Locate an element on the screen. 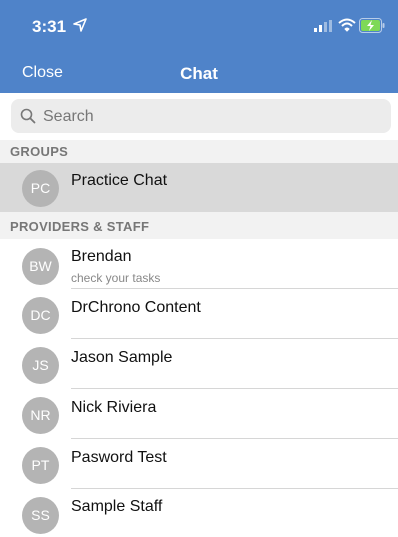 The image size is (398, 537). close-button: Close is located at coordinates (42, 73).